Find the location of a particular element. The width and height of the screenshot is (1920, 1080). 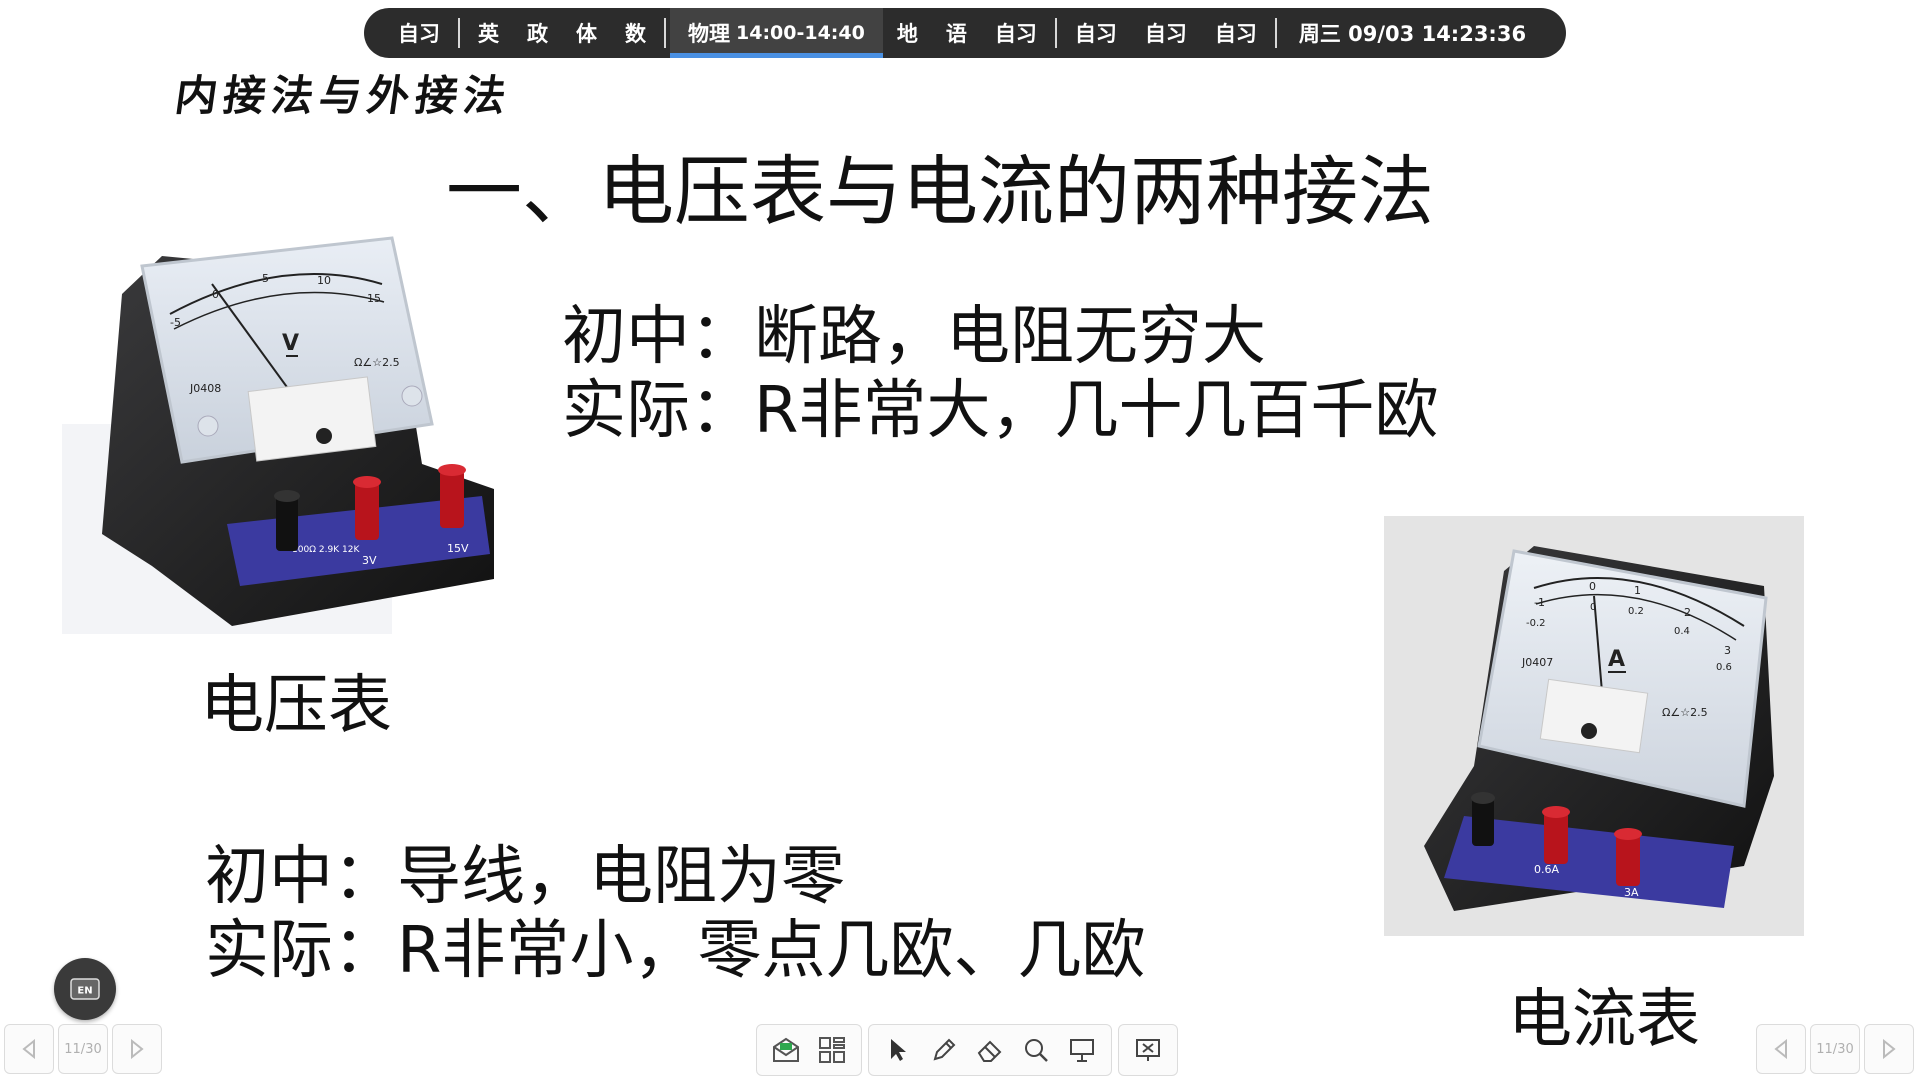

apps-tool-button is located at coordinates (832, 1050).